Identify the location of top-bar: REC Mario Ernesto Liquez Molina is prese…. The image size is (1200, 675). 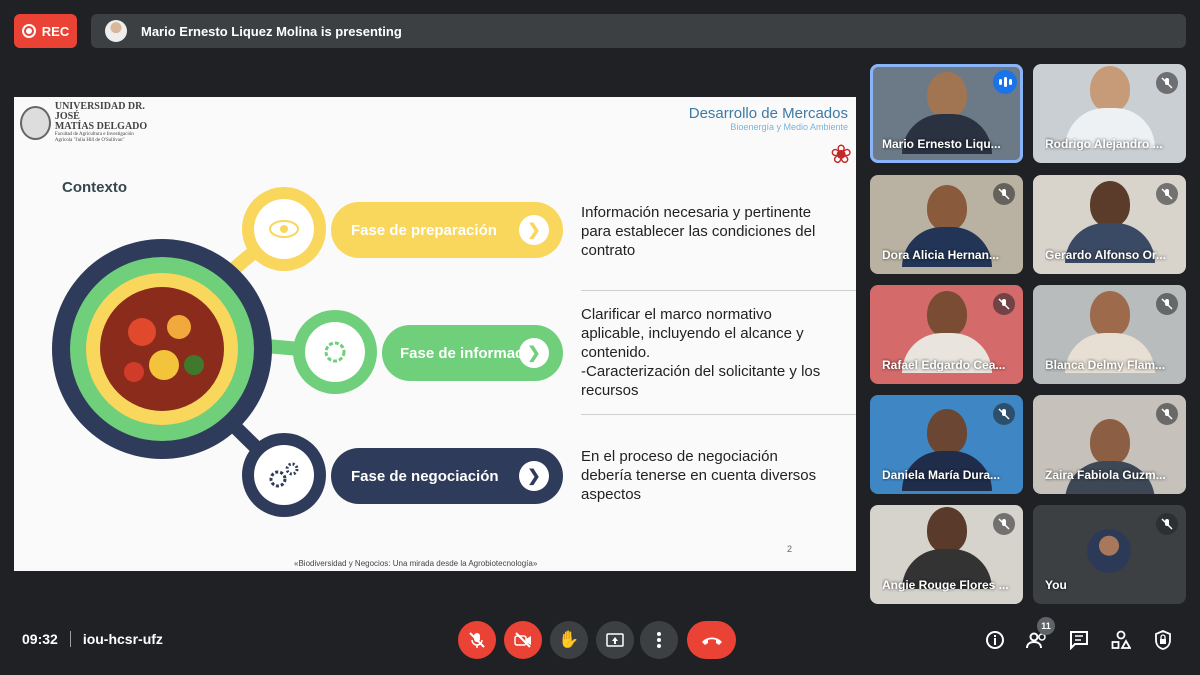
(600, 31).